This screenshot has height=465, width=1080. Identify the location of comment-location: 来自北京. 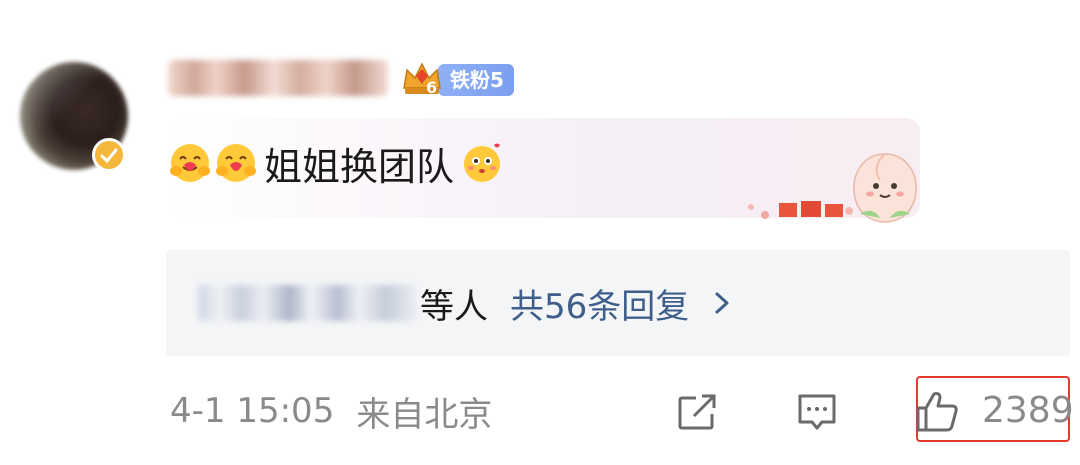
(424, 414).